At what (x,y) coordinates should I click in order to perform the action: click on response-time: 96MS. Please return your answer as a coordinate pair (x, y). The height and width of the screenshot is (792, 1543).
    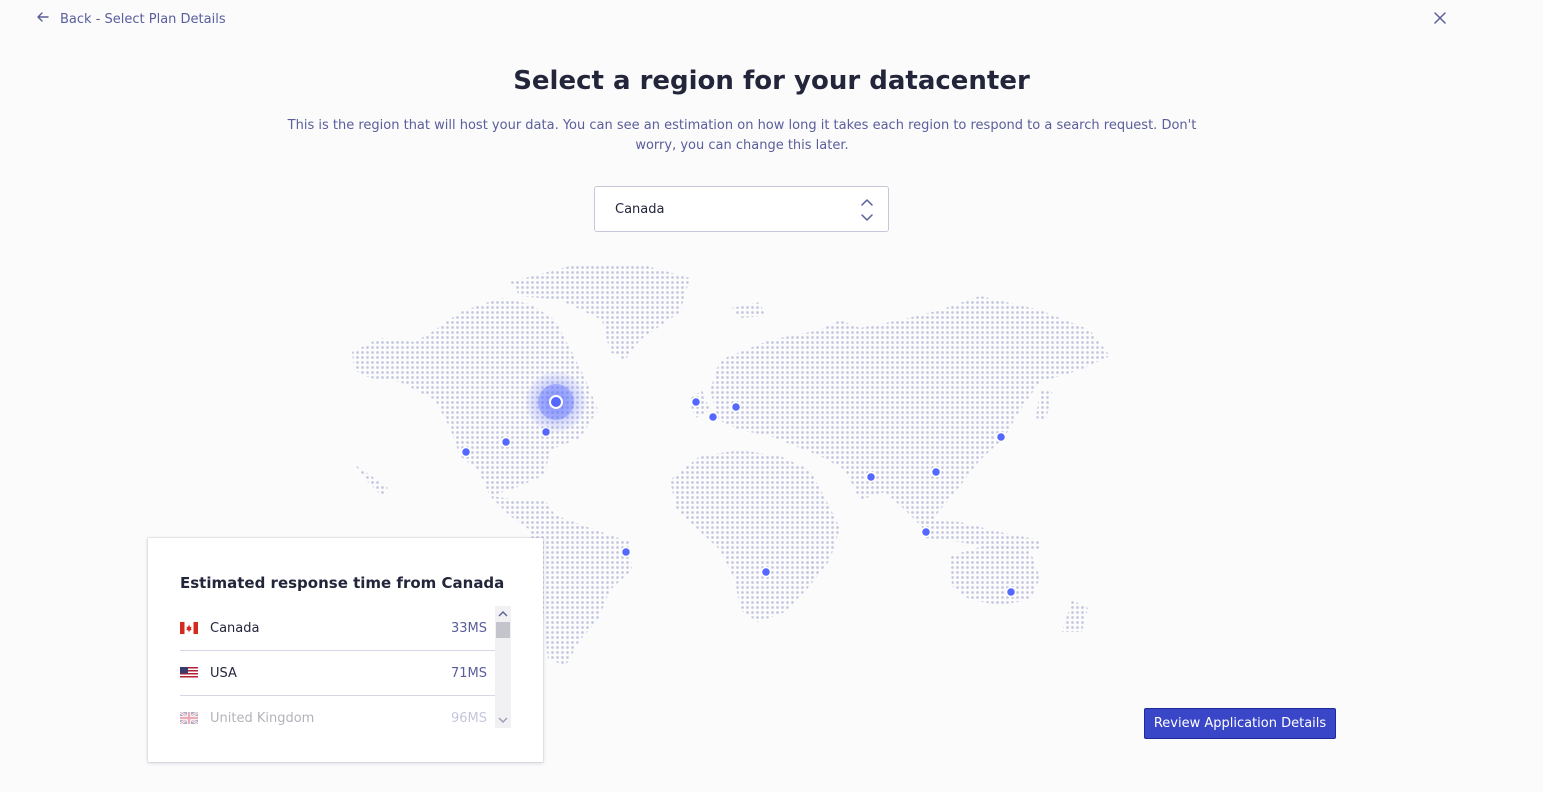
    Looking at the image, I should click on (468, 718).